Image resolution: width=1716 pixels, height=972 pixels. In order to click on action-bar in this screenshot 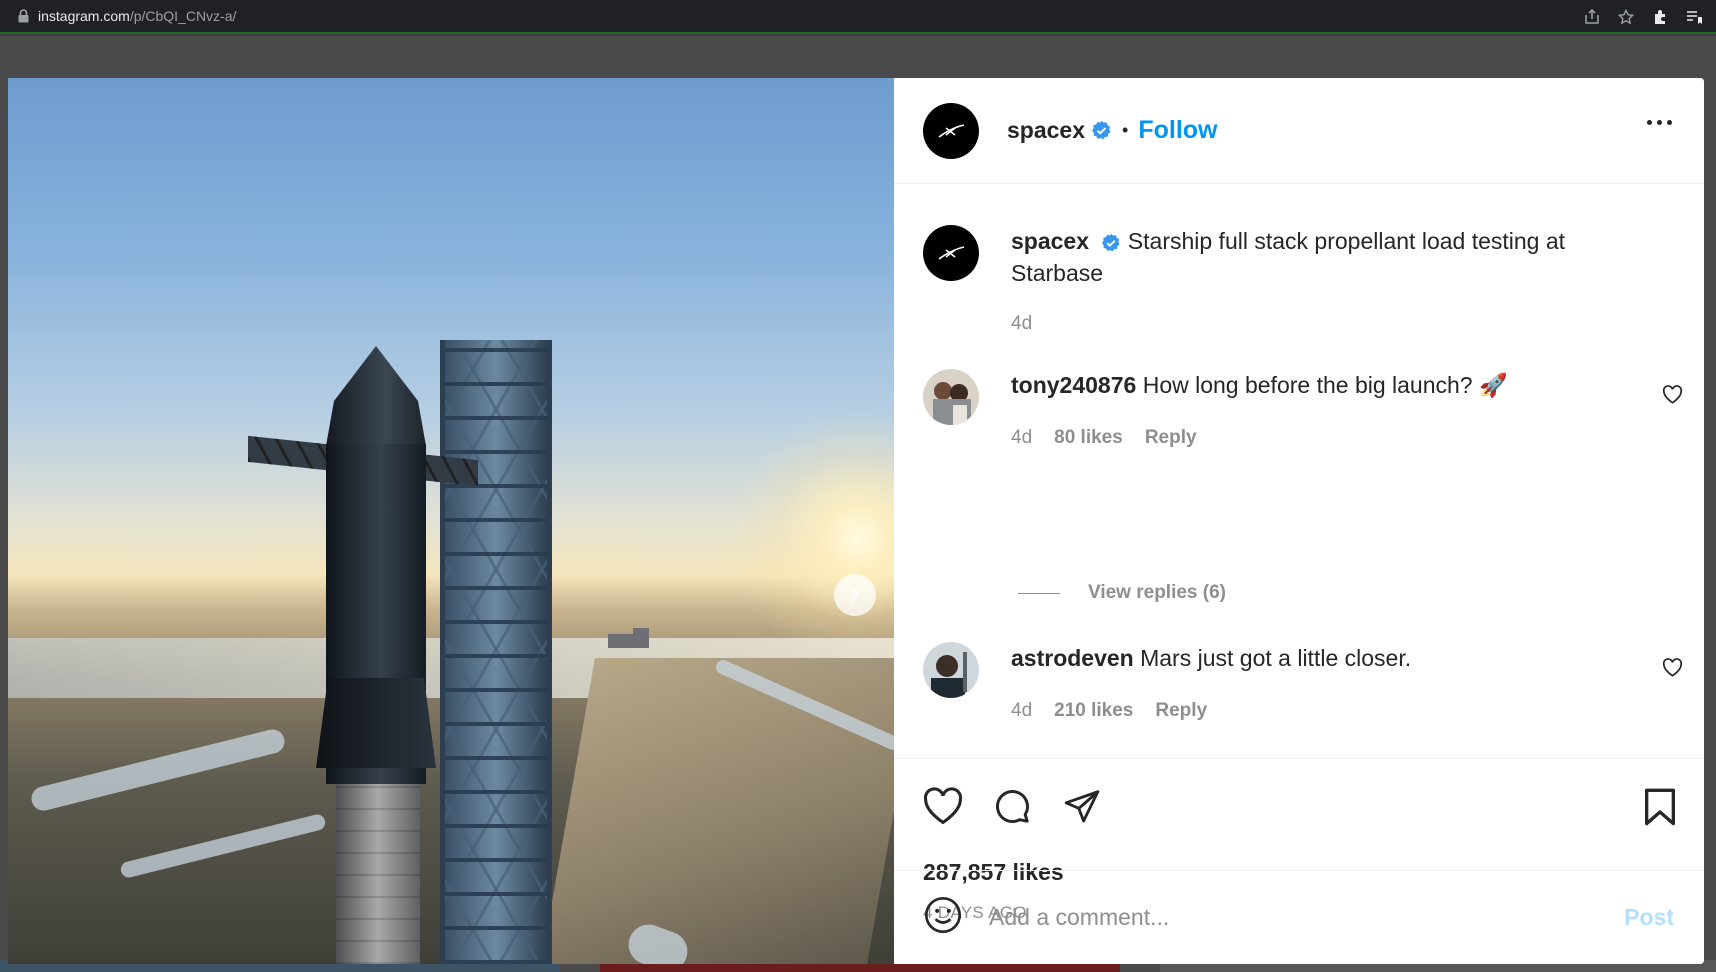, I will do `click(1012, 807)`.